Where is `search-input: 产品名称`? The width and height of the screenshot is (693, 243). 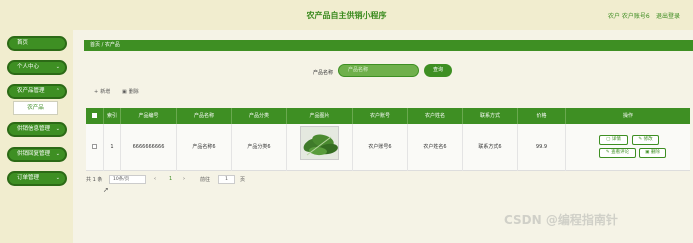
search-input: 产品名称 is located at coordinates (378, 70).